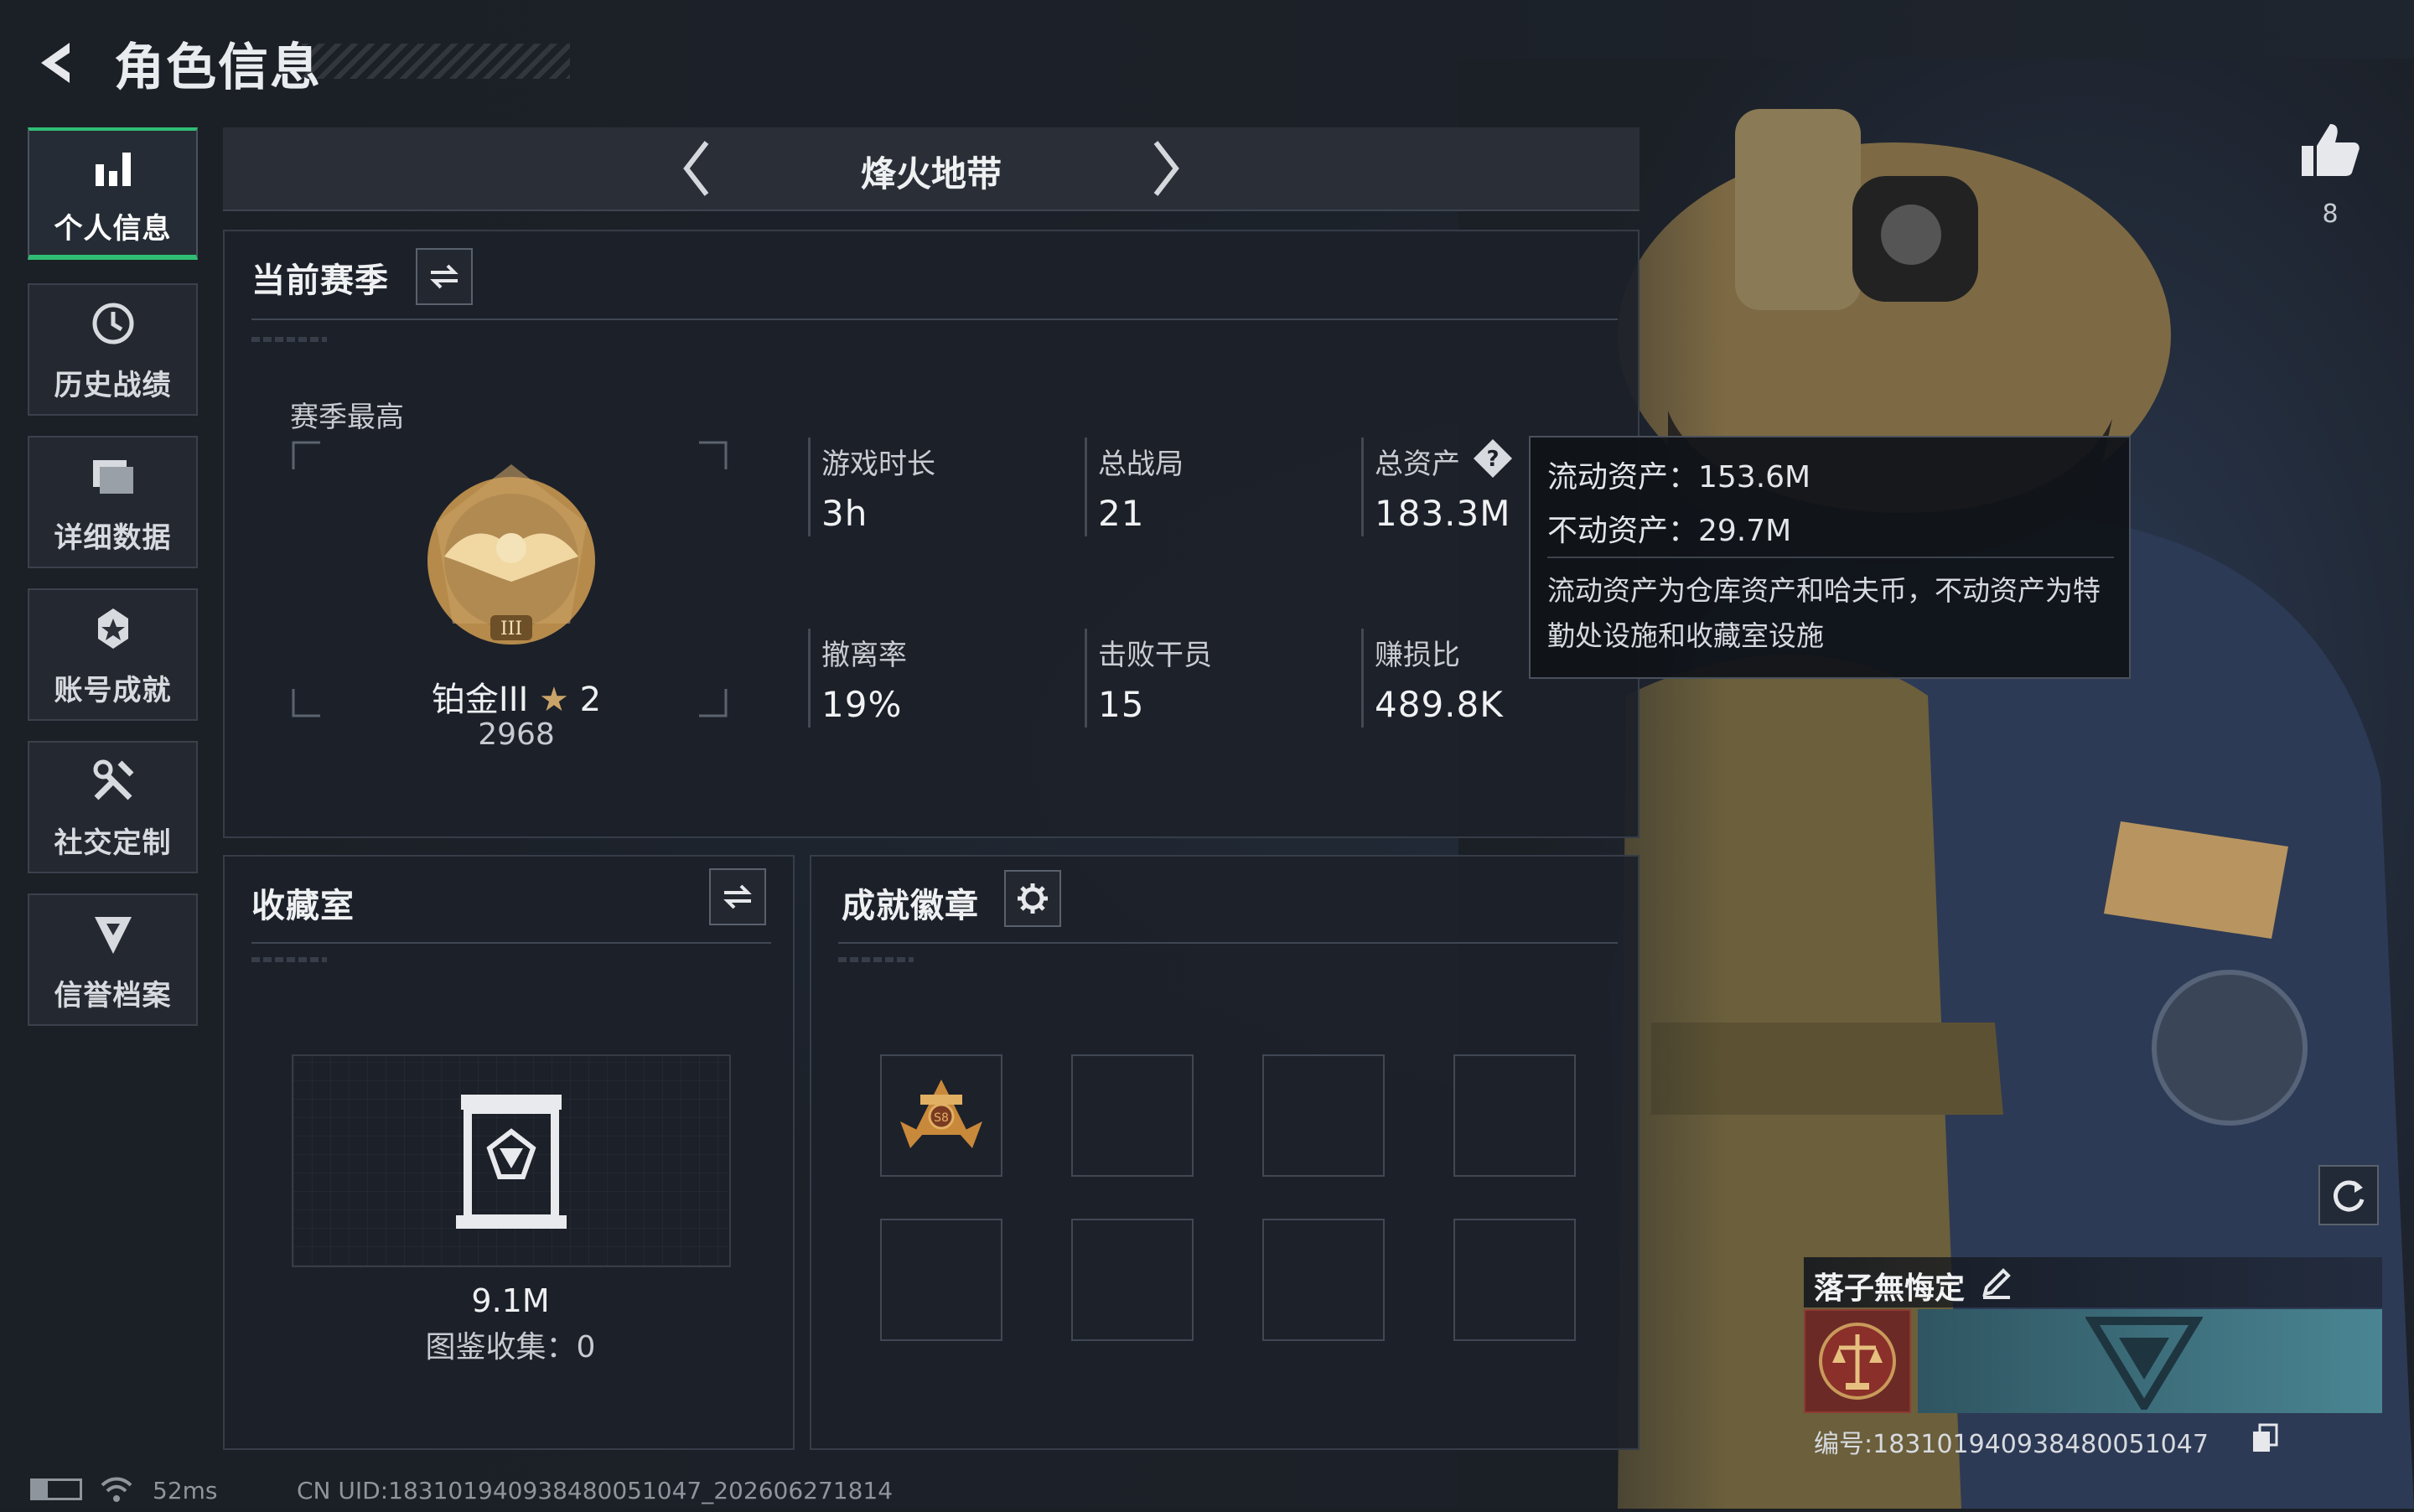  What do you see at coordinates (878, 464) in the screenshot?
I see `stat-label-playtime: 游戏时长` at bounding box center [878, 464].